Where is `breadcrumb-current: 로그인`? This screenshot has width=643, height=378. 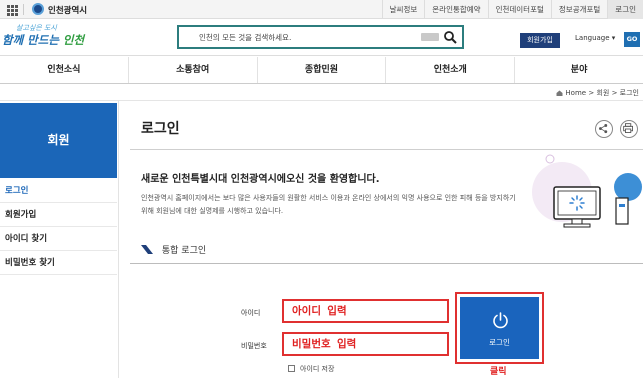 breadcrumb-current: 로그인 is located at coordinates (629, 93).